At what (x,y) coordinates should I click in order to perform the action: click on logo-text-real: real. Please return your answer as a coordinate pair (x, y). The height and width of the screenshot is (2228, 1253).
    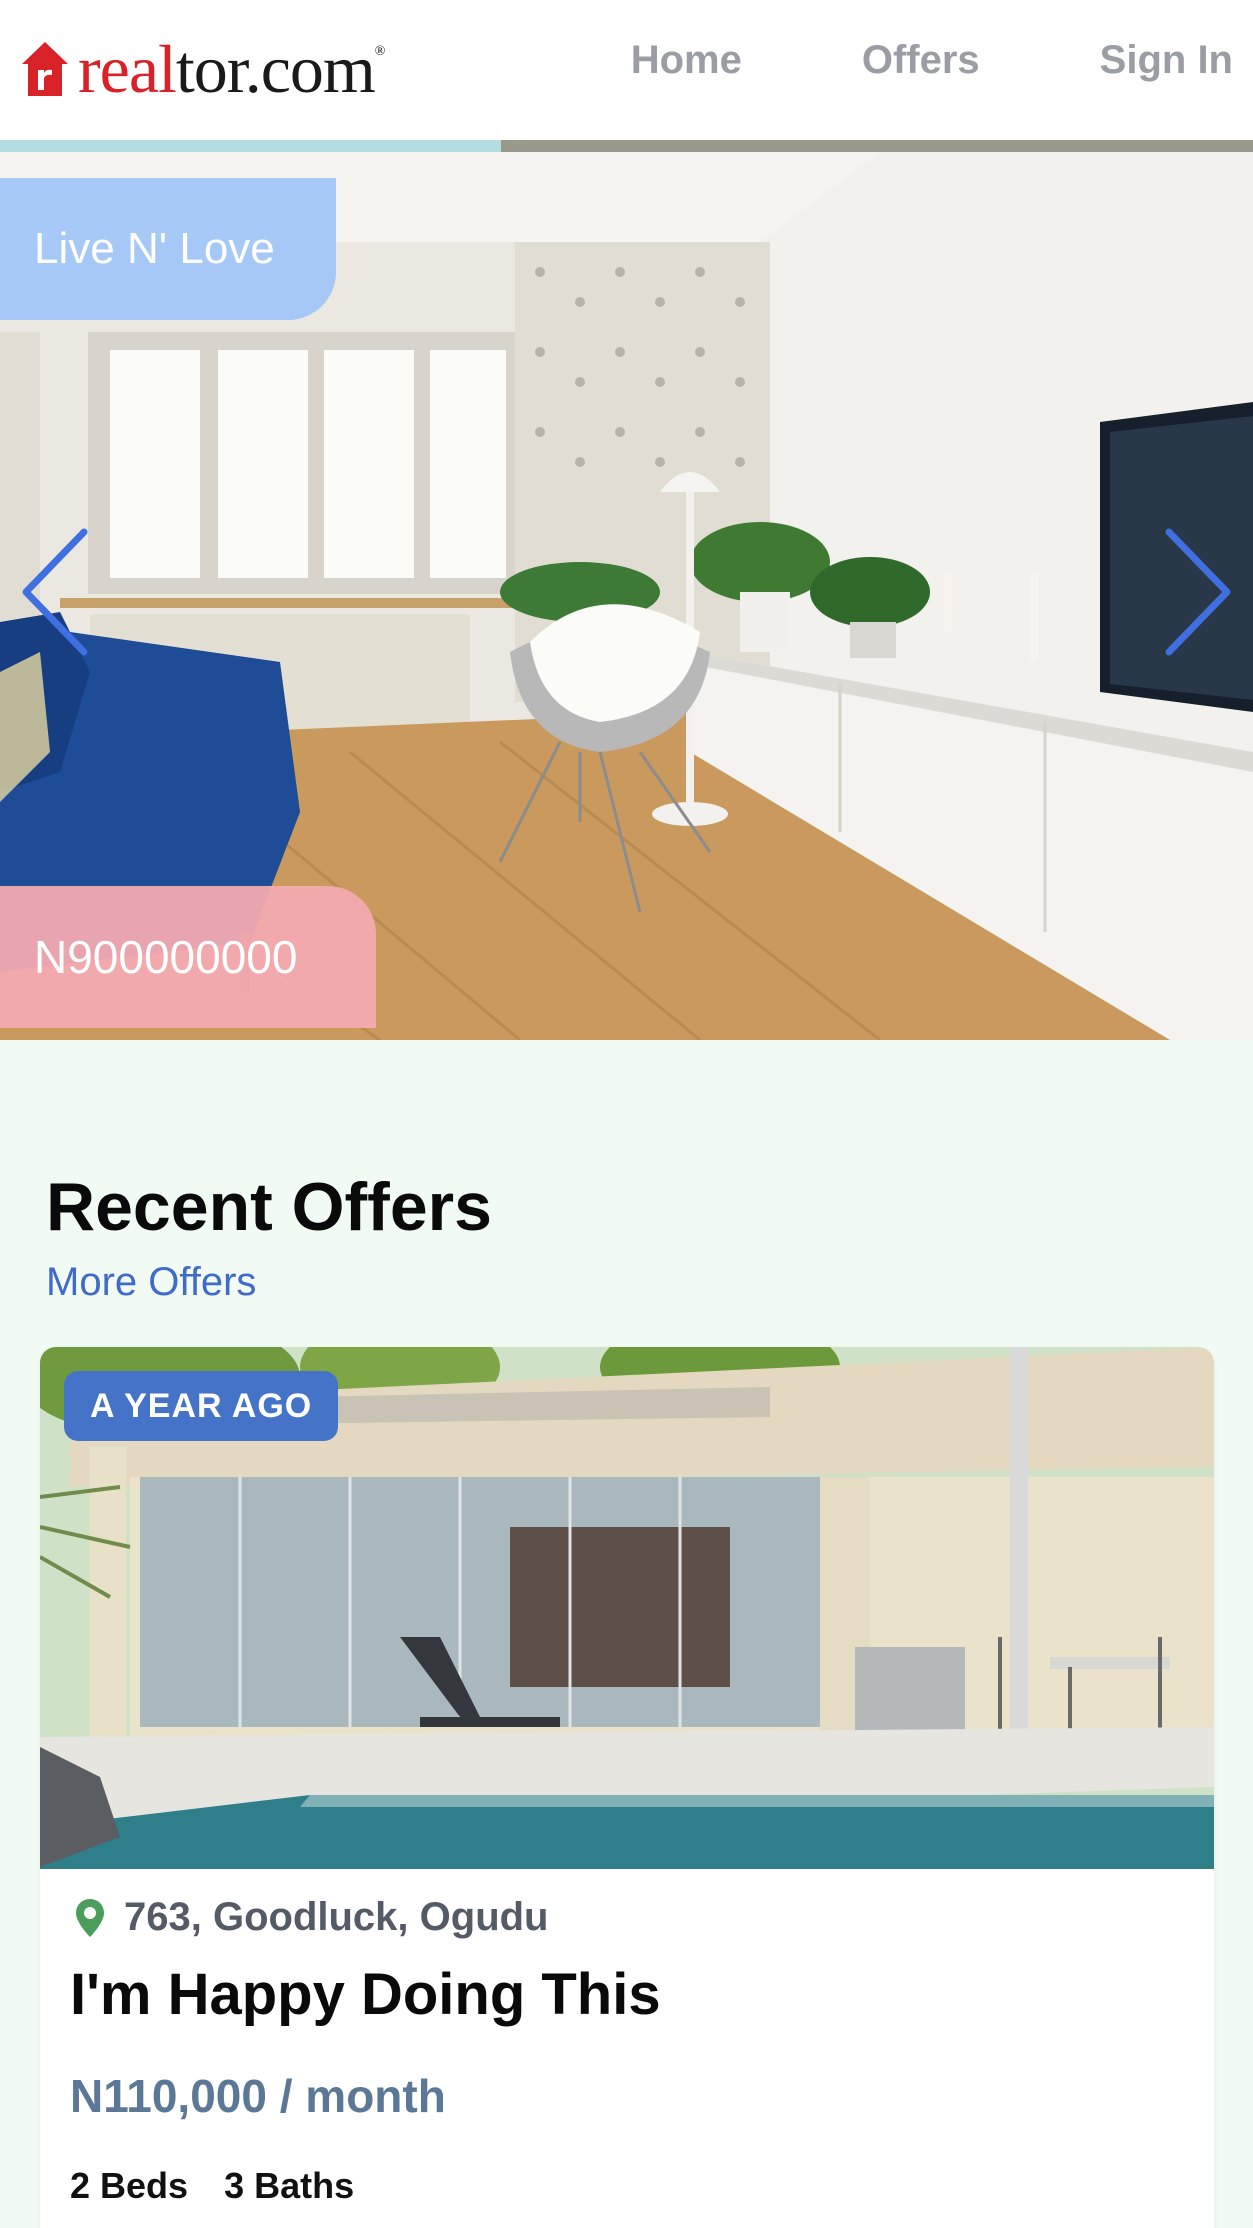
    Looking at the image, I should click on (127, 69).